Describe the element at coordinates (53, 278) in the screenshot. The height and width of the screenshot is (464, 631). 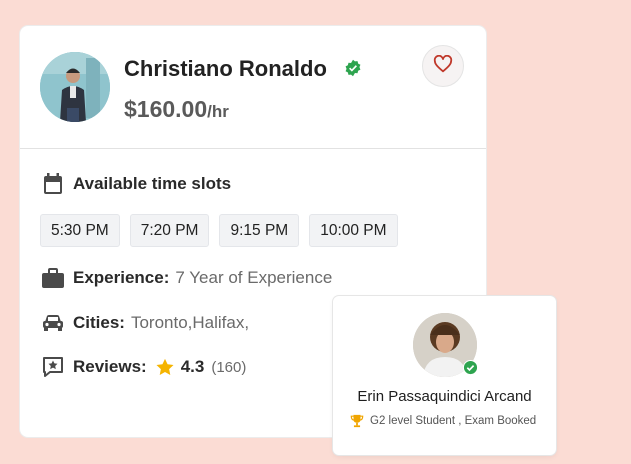
I see `briefcase-icon` at that location.